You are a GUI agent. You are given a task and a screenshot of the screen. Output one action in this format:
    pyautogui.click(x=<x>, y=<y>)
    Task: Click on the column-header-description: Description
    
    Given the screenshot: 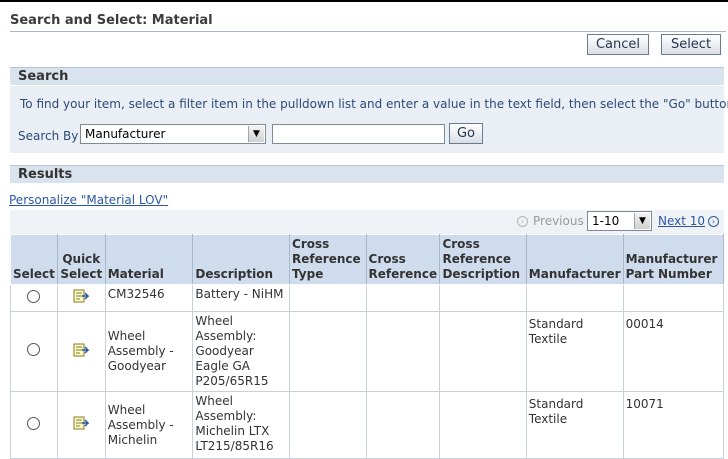 What is the action you would take?
    pyautogui.click(x=241, y=259)
    